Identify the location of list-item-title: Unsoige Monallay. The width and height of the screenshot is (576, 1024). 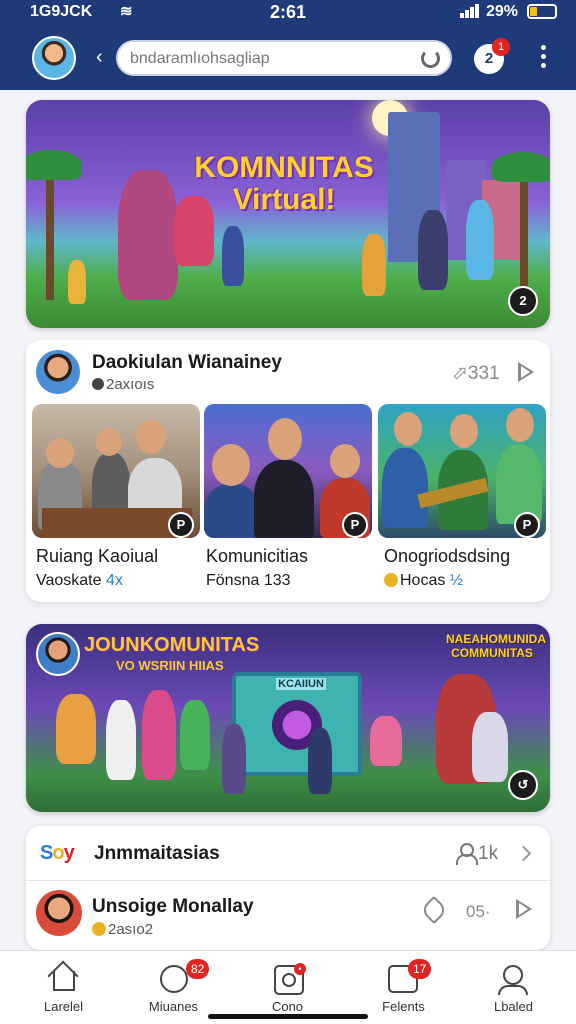
(173, 906).